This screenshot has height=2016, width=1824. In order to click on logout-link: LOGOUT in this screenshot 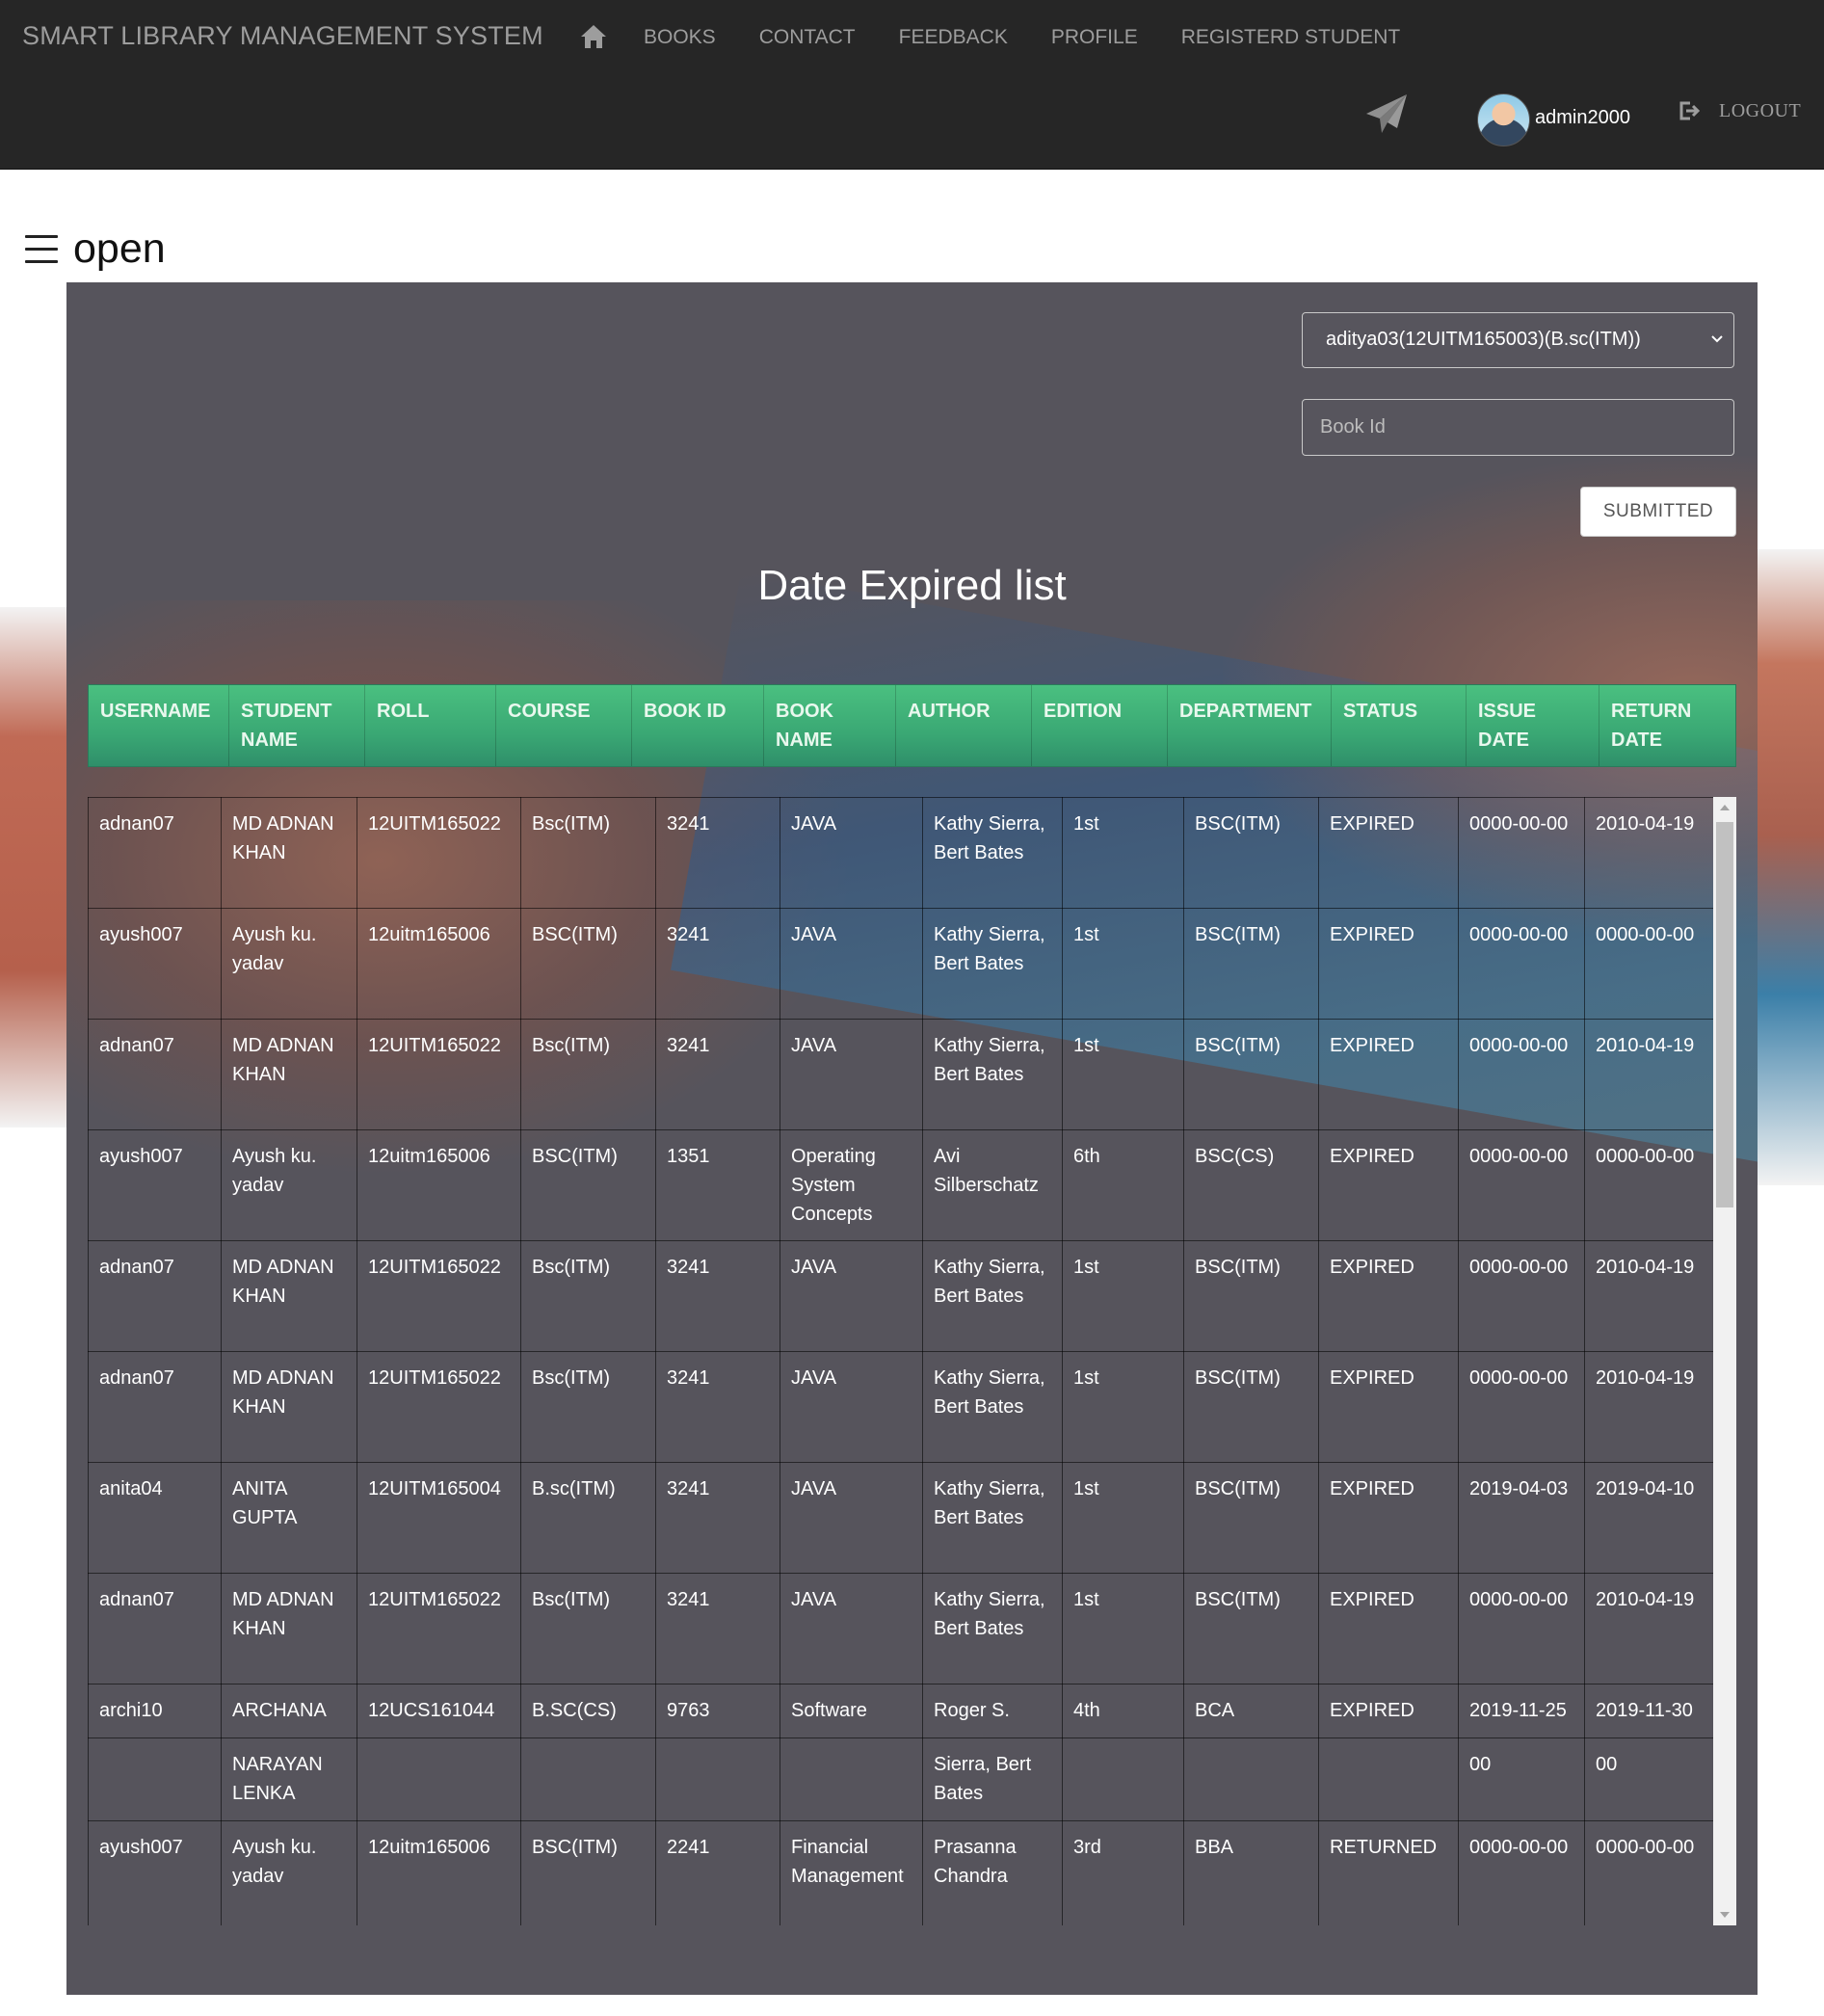, I will do `click(1760, 111)`.